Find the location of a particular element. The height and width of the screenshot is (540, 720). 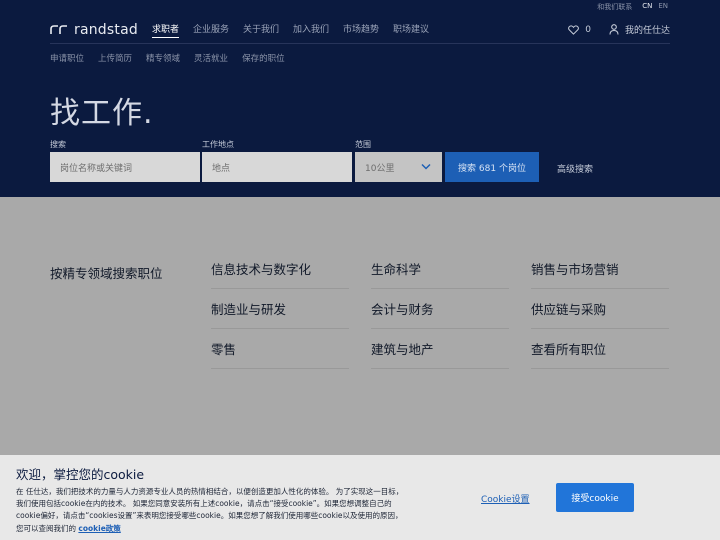

speciality-column-1: 信息技术与数字化 制造业与研发 零售 is located at coordinates (280, 309).